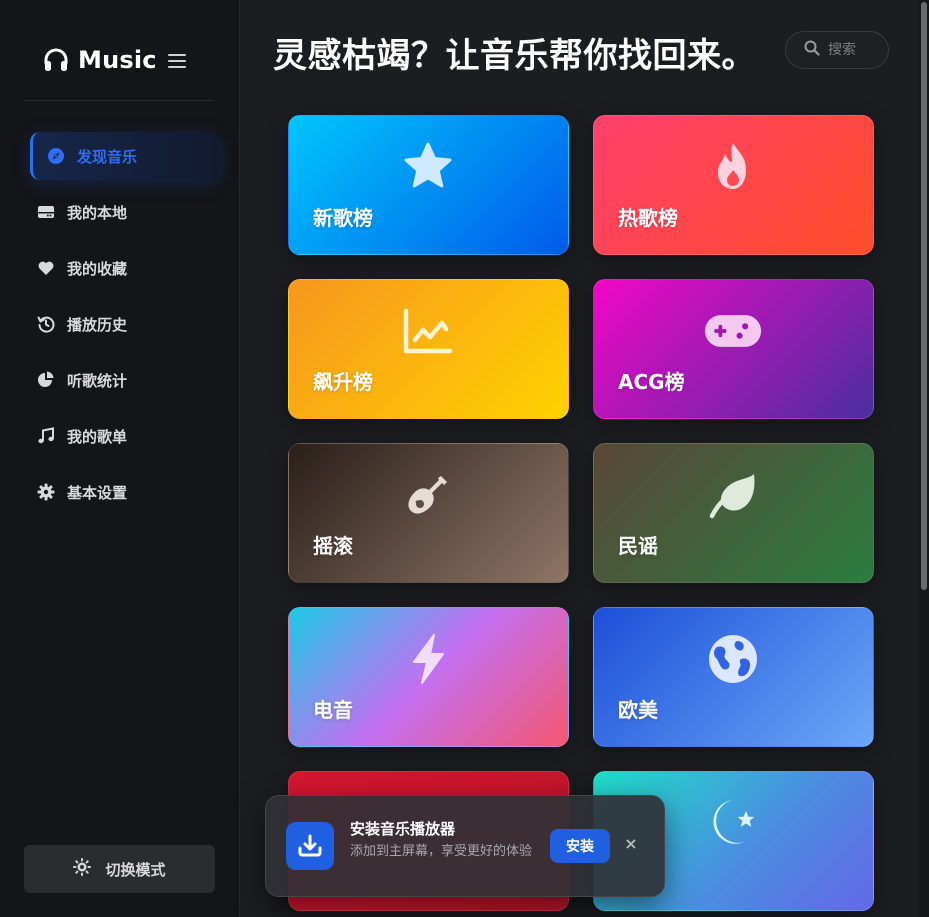 The image size is (929, 917). Describe the element at coordinates (428, 167) in the screenshot. I see `star-icon` at that location.